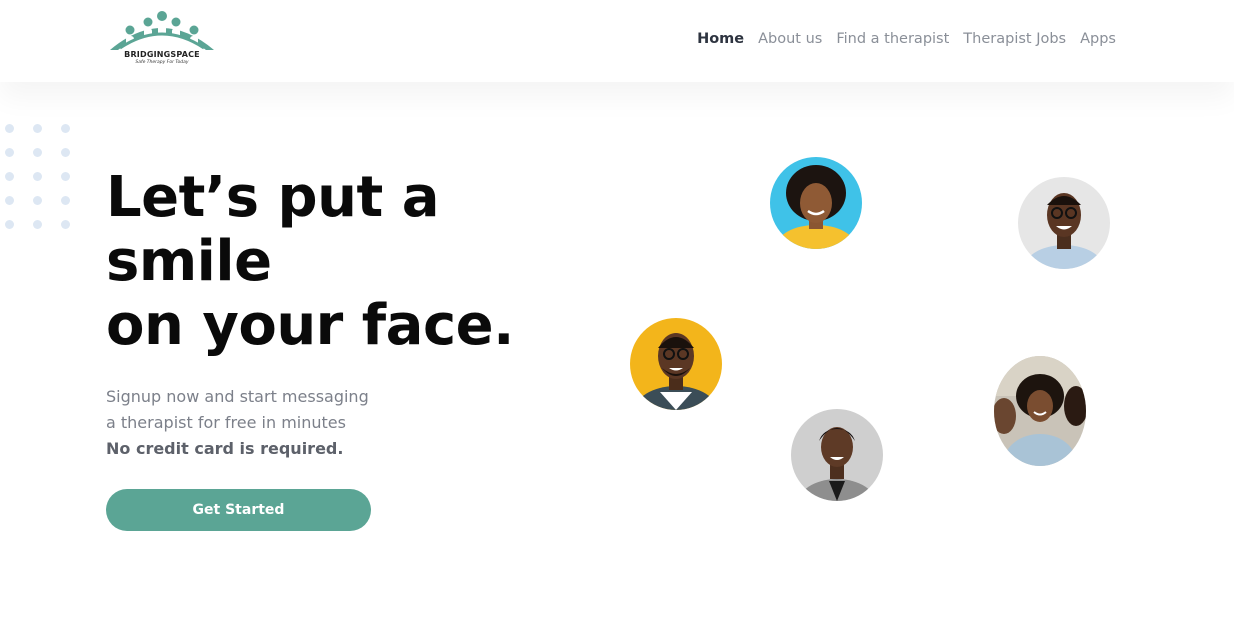  Describe the element at coordinates (1064, 223) in the screenshot. I see `man-glasses-light-avatar` at that location.